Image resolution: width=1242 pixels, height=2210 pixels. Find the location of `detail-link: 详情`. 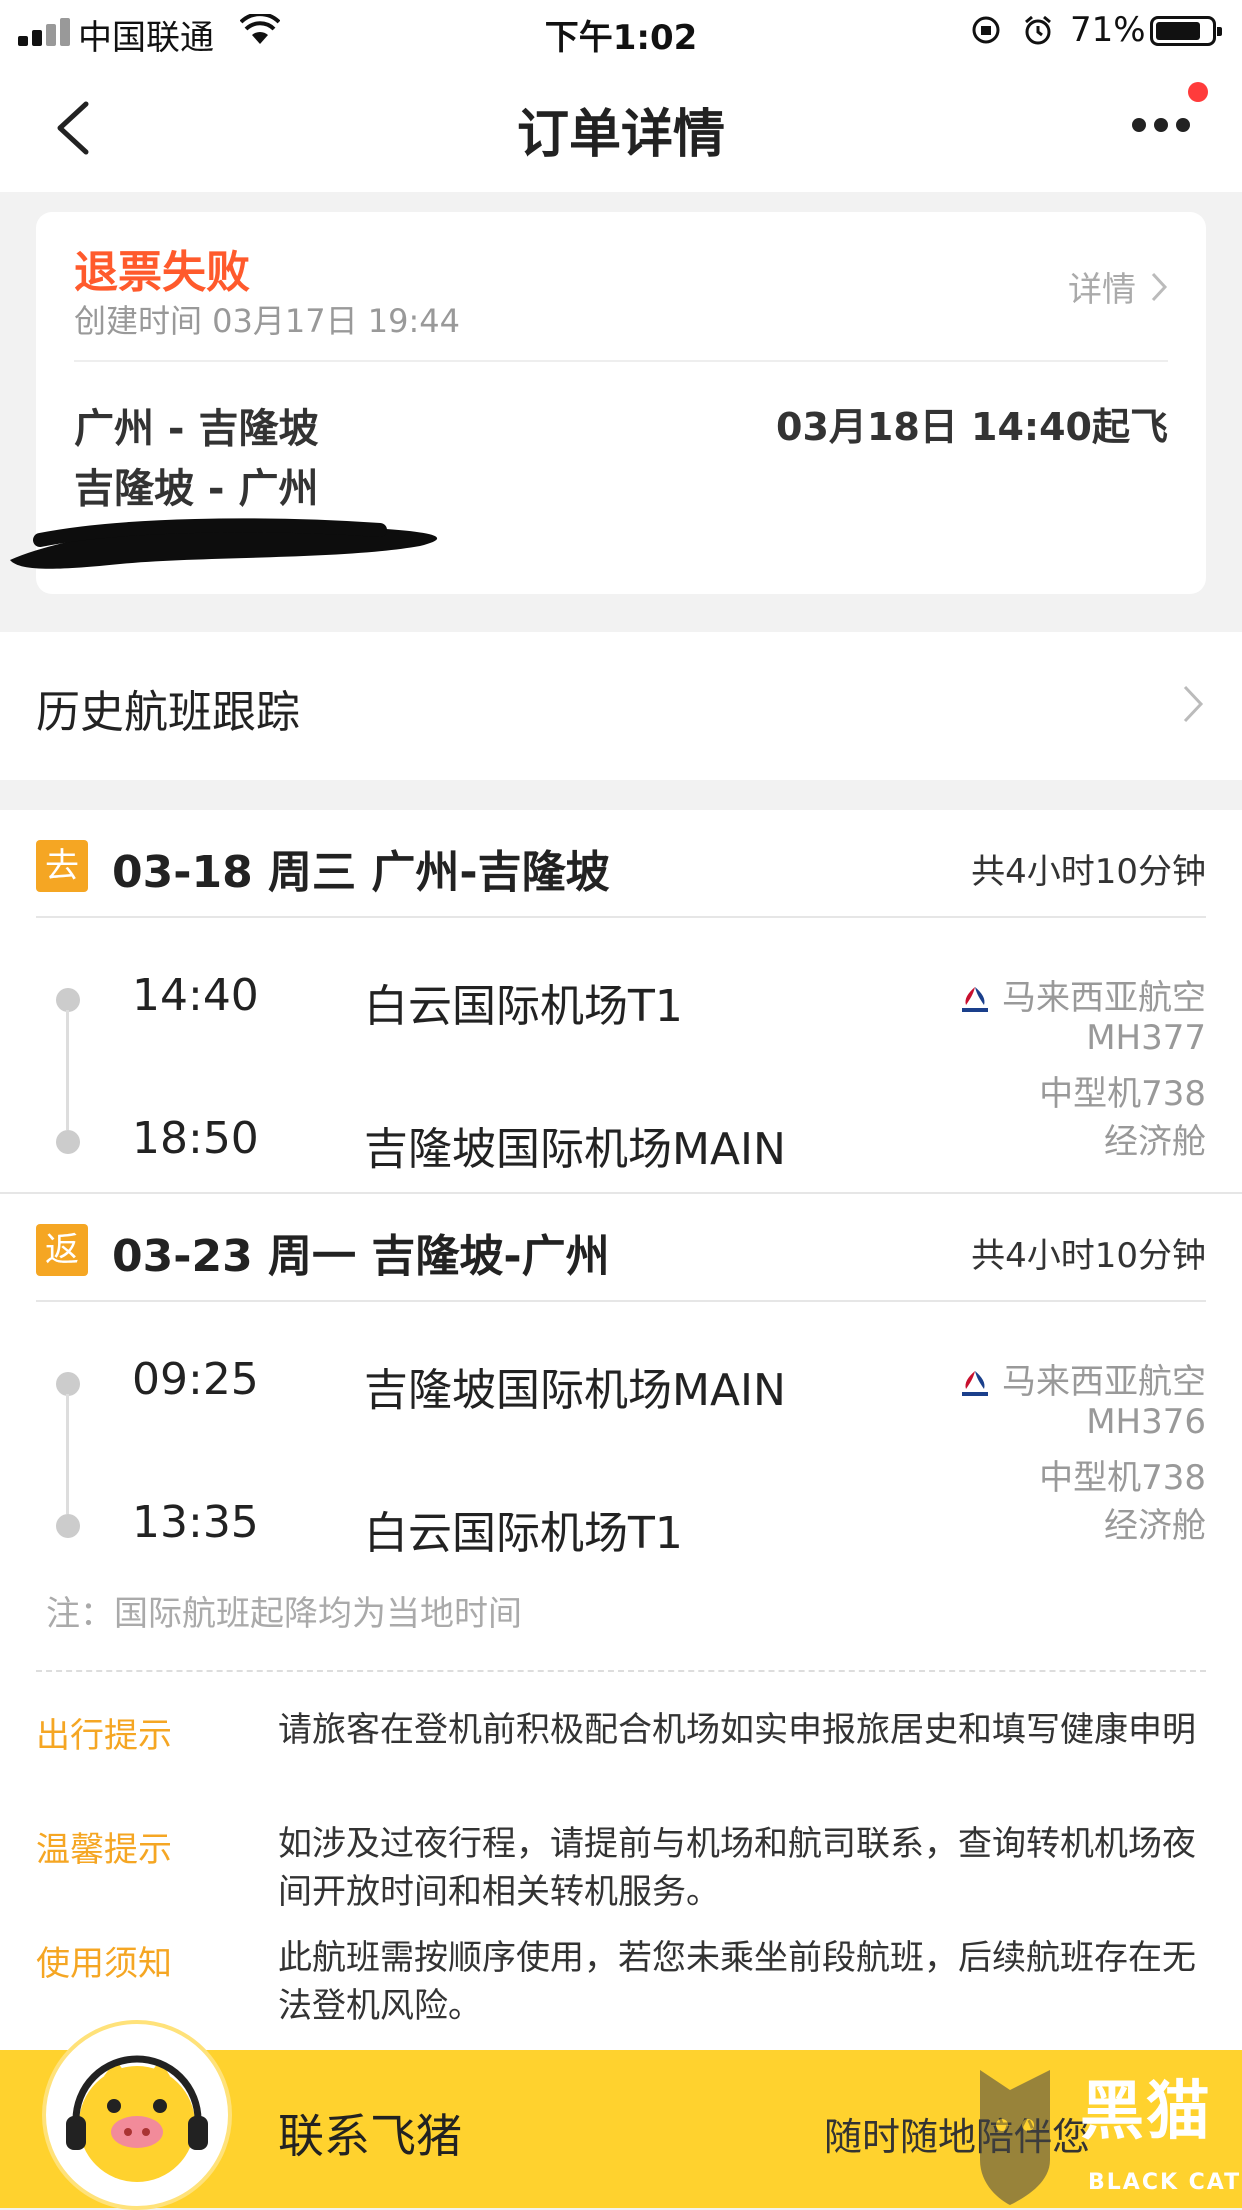

detail-link: 详情 is located at coordinates (1118, 286).